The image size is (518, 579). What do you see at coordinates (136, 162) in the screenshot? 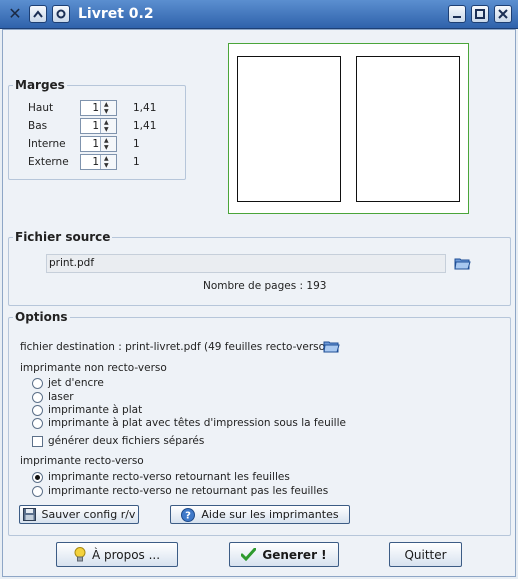
I see `margin-outer-computed: 1` at bounding box center [136, 162].